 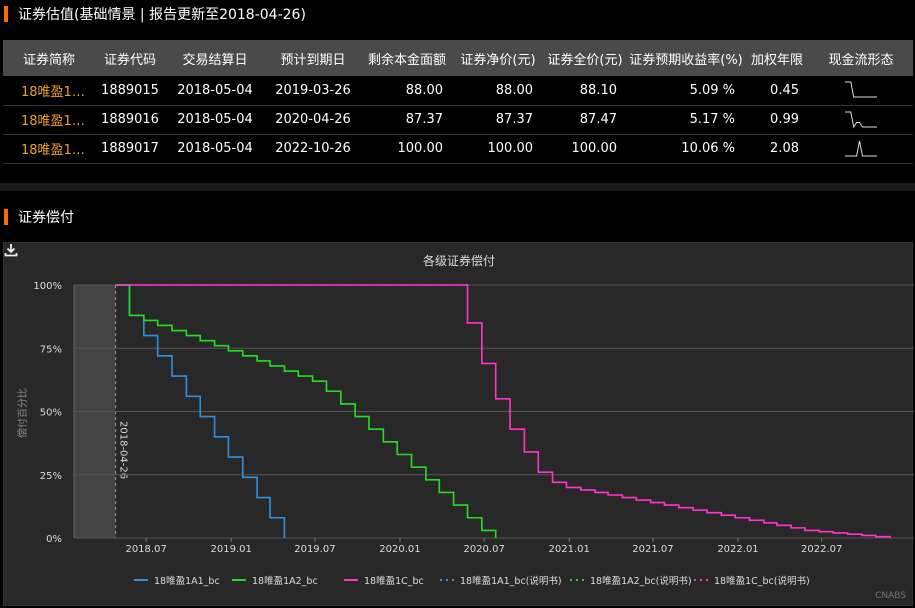 What do you see at coordinates (424, 90) in the screenshot?
I see `remaining-principal: 88.00` at bounding box center [424, 90].